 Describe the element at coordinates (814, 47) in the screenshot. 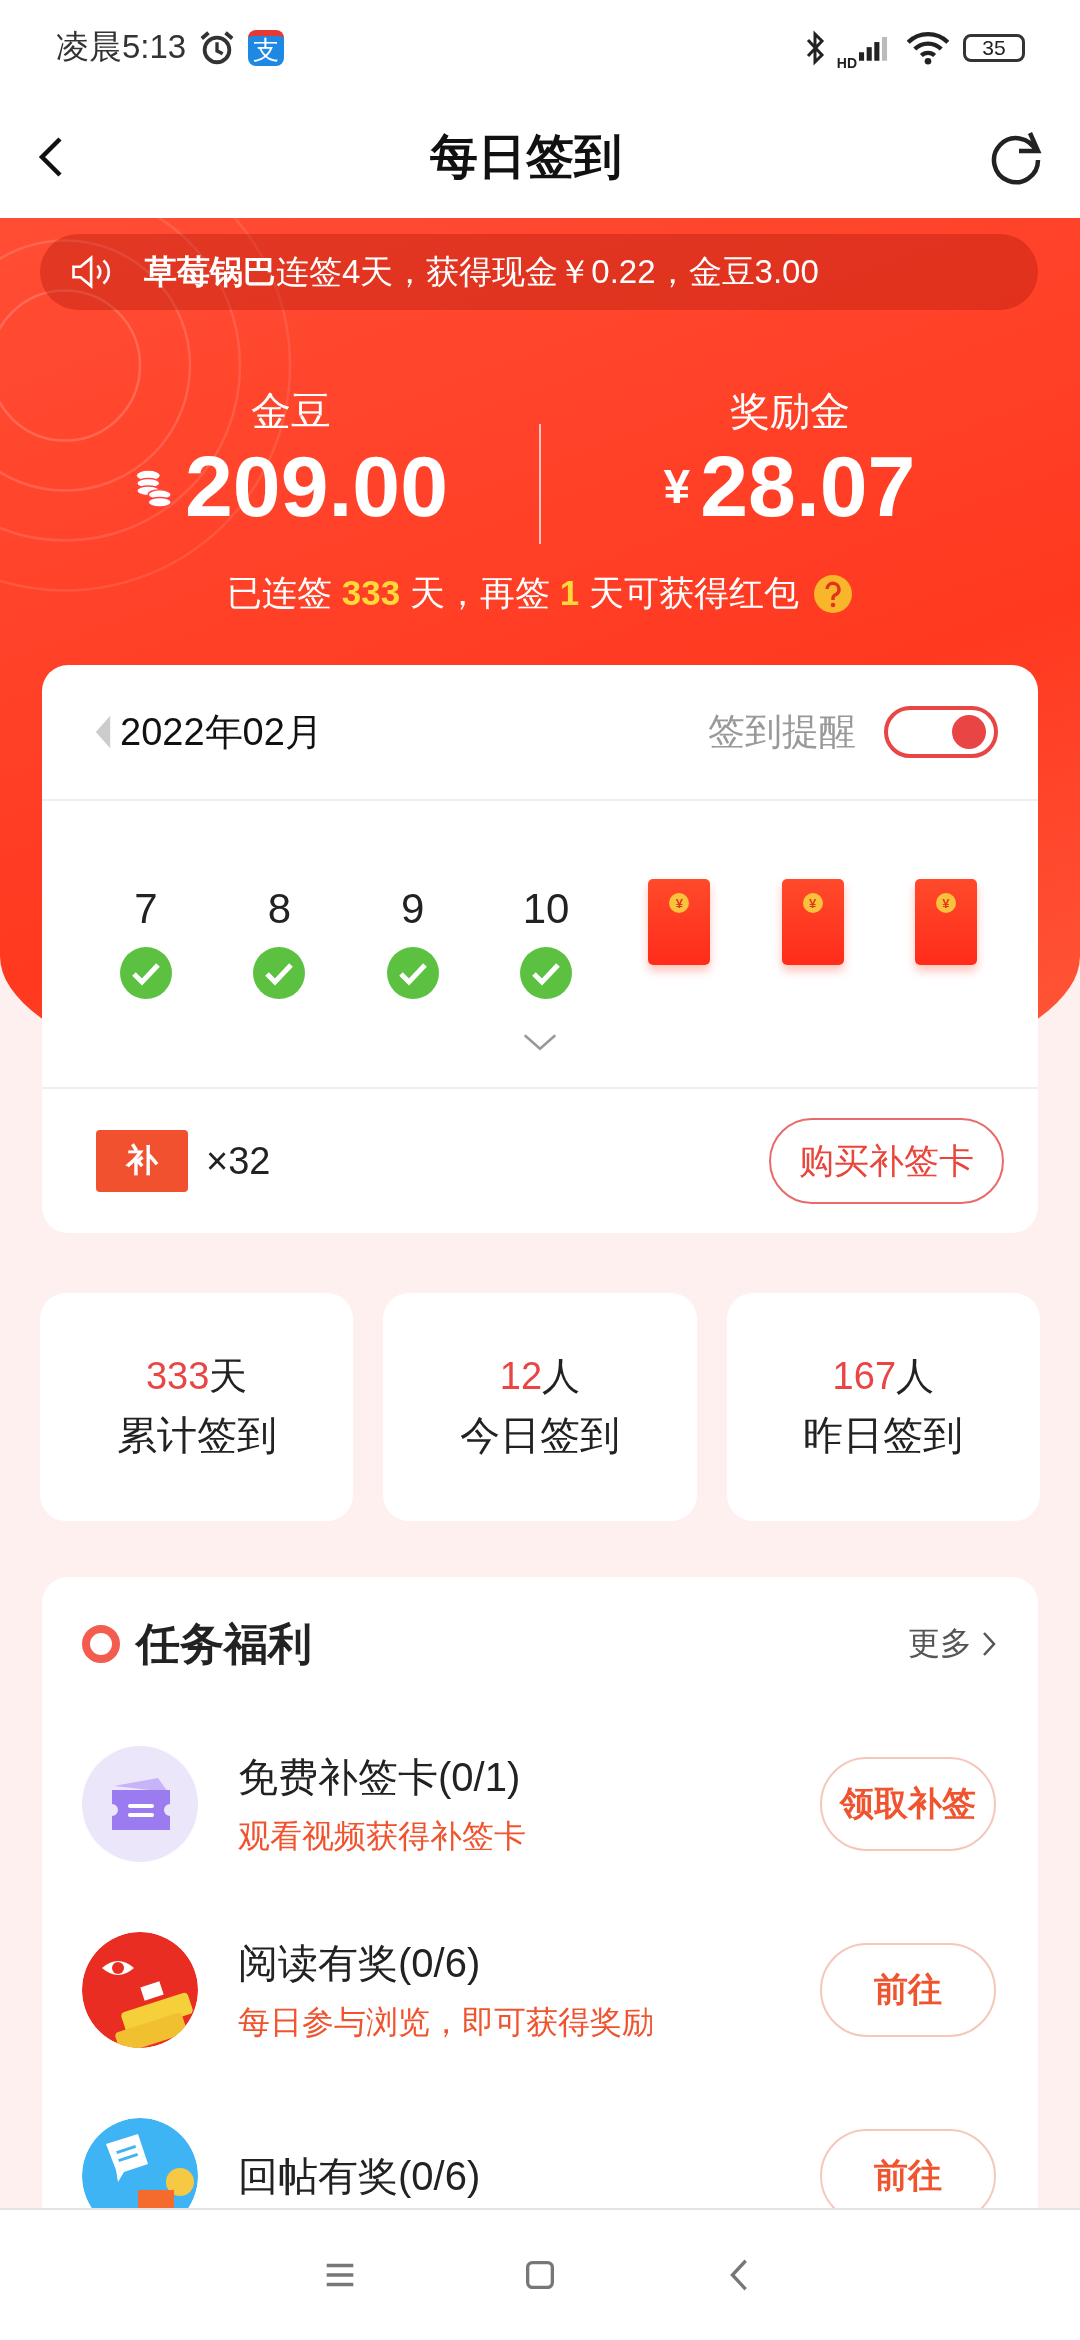

I see `bluetooth-icon` at that location.